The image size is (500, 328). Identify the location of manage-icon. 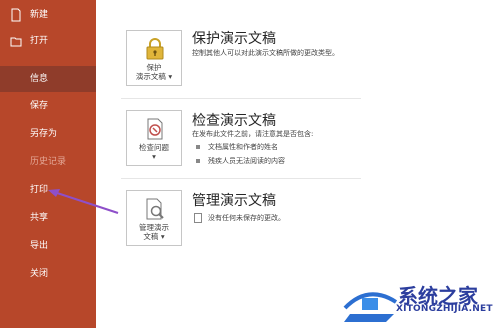
(155, 209).